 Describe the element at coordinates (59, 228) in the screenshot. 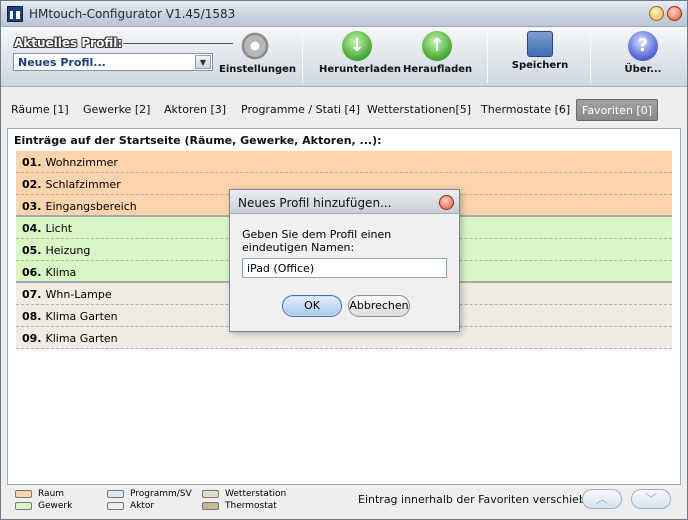

I see `list-item-label: Licht` at that location.